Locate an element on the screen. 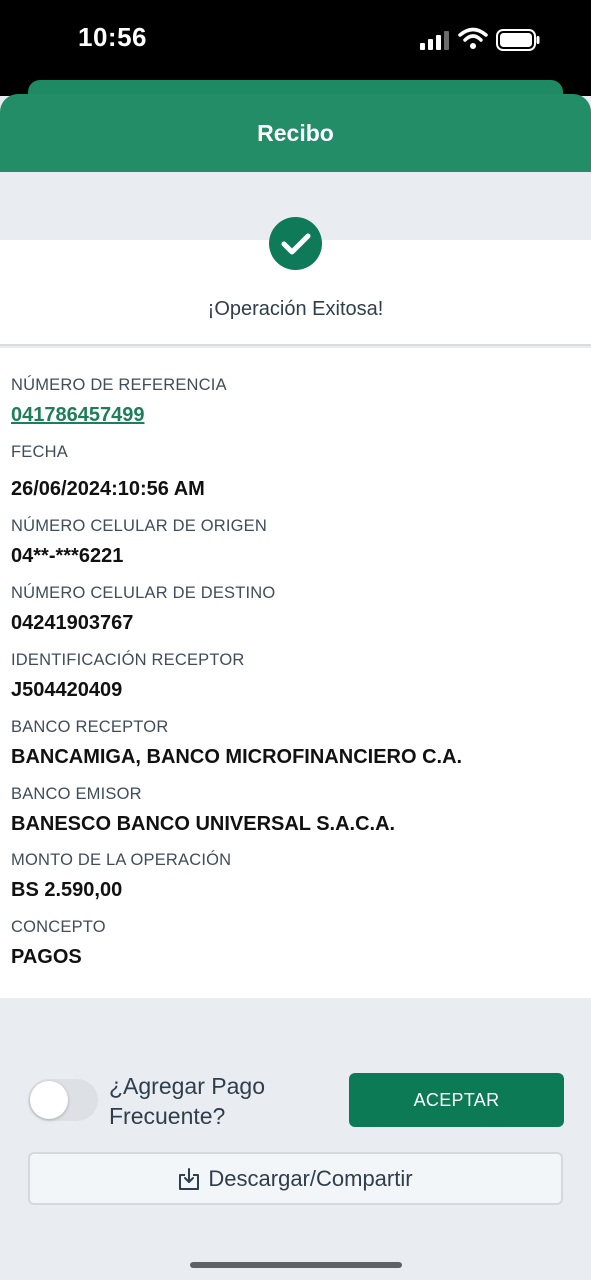  status-time: 10:56 is located at coordinates (112, 37).